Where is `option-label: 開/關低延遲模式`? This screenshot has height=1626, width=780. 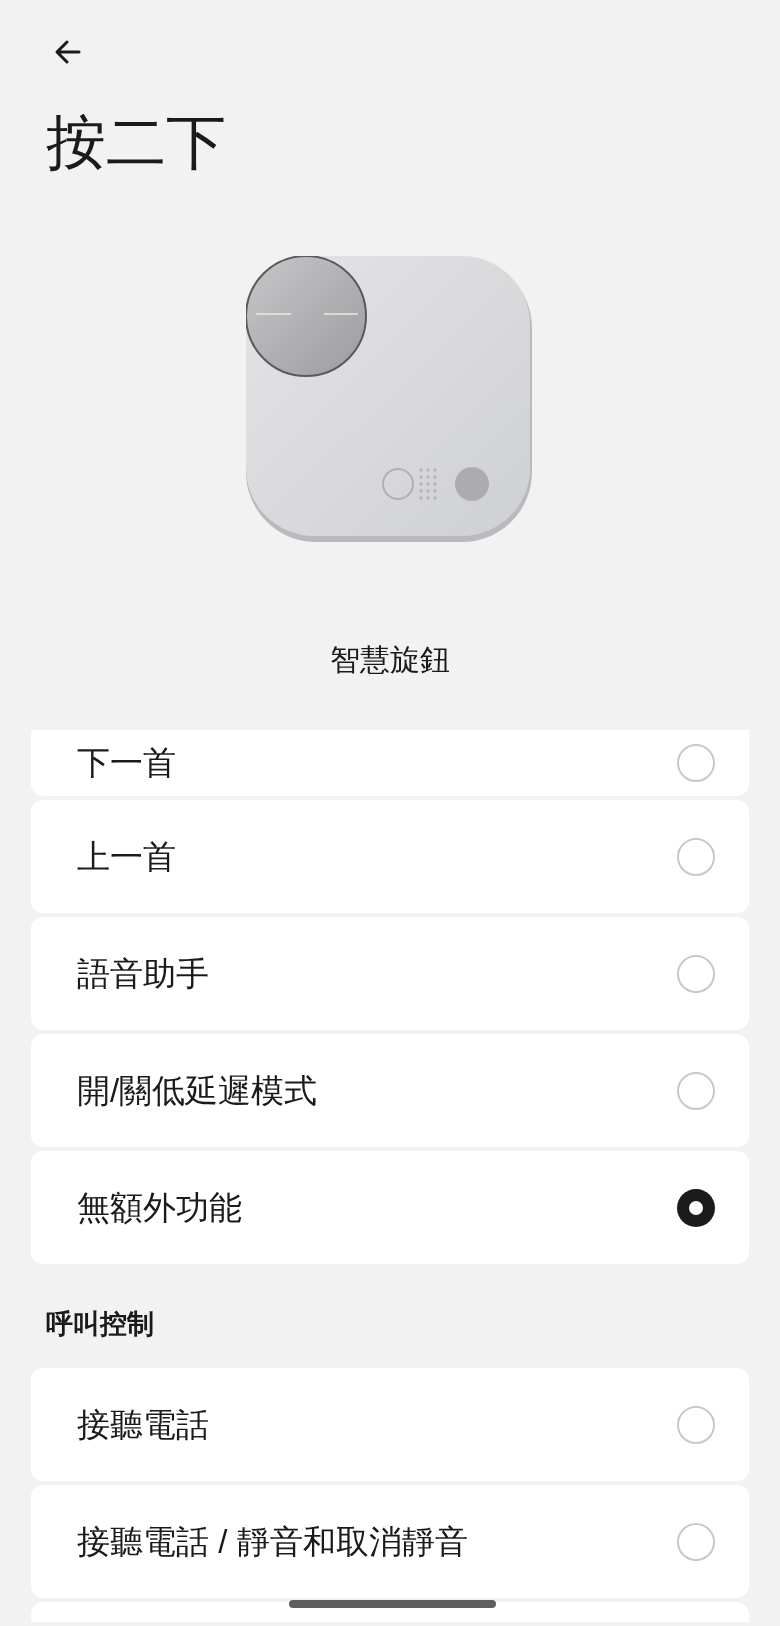 option-label: 開/關低延遲模式 is located at coordinates (197, 1090).